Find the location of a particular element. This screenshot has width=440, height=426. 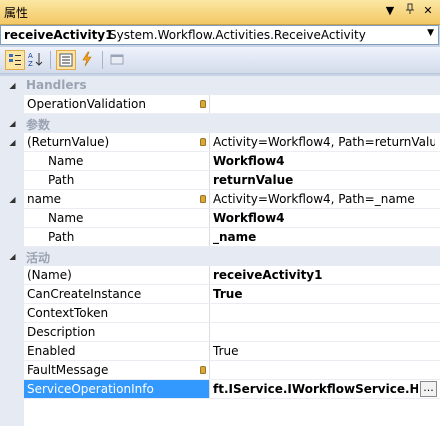

property-name: CanCreateInstance is located at coordinates (84, 294).